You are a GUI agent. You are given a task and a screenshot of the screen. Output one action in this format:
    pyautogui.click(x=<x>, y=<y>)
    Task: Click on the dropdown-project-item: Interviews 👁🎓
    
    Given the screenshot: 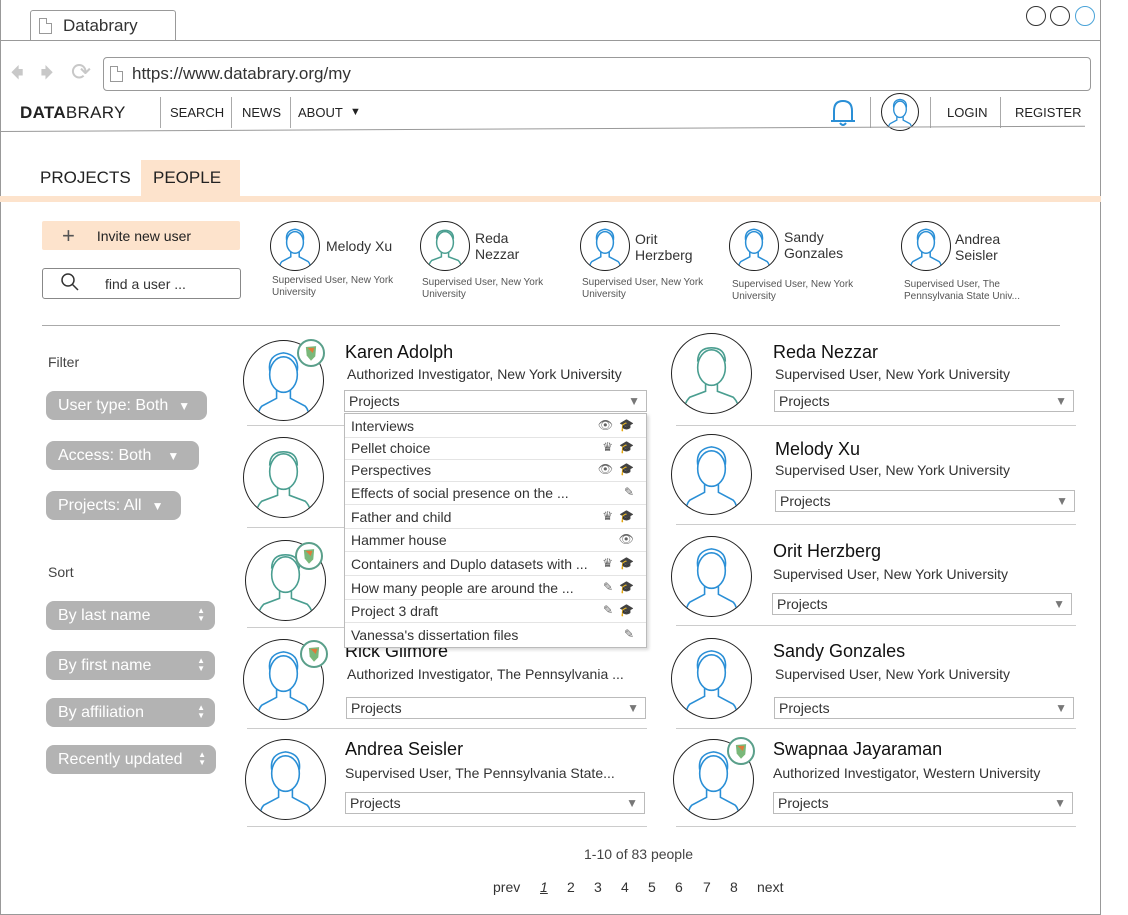 What is the action you would take?
    pyautogui.click(x=495, y=426)
    